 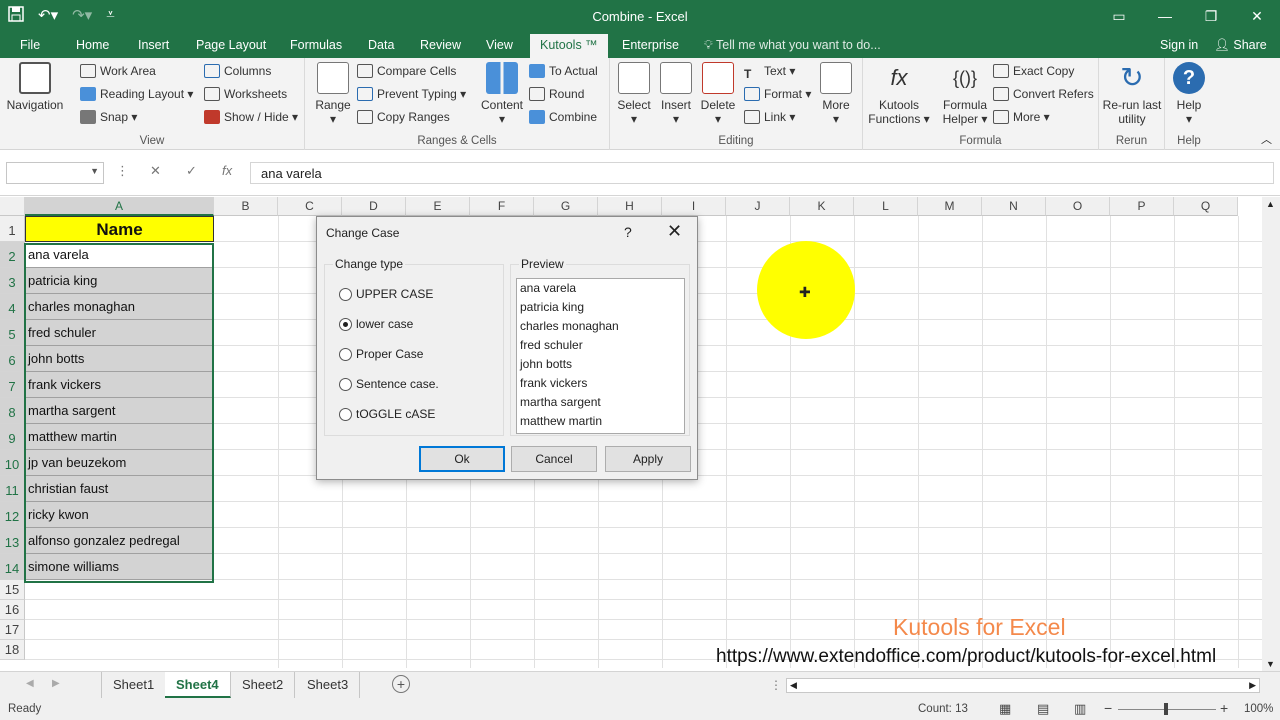 What do you see at coordinates (12, 307) in the screenshot?
I see `row-header: 4` at bounding box center [12, 307].